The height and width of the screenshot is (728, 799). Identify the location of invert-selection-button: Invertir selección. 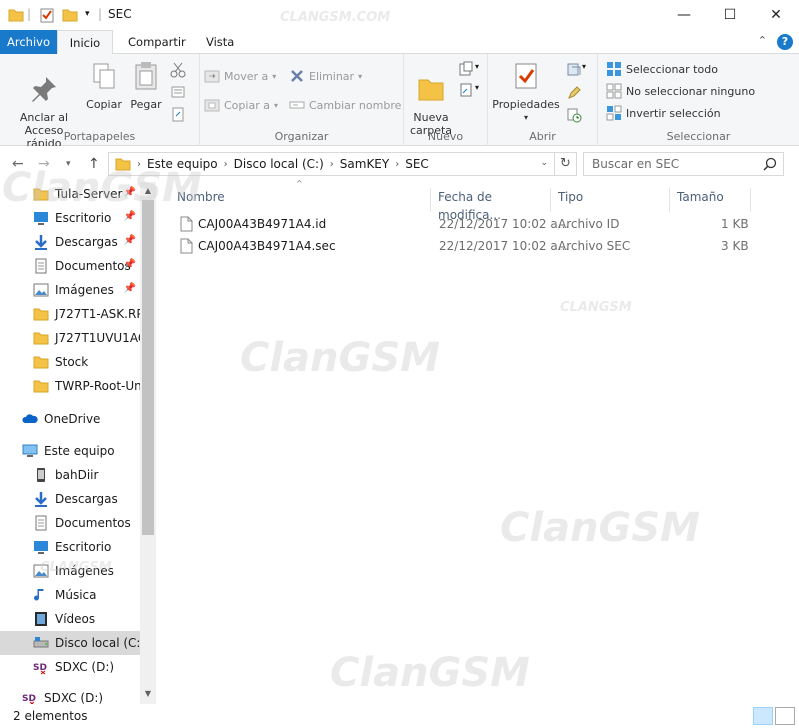
(663, 113).